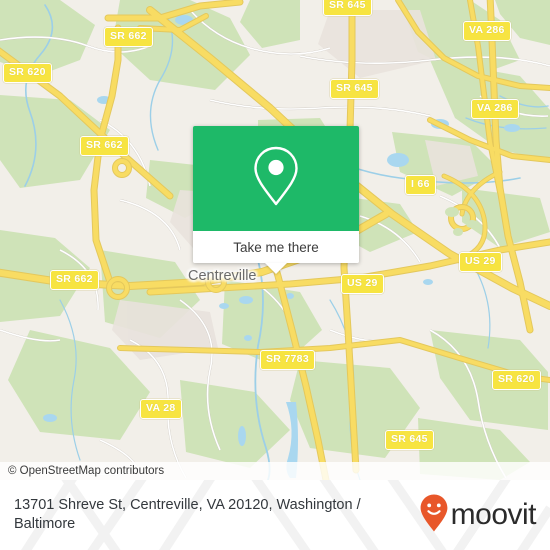 This screenshot has height=550, width=550. I want to click on info-card-header, so click(276, 178).